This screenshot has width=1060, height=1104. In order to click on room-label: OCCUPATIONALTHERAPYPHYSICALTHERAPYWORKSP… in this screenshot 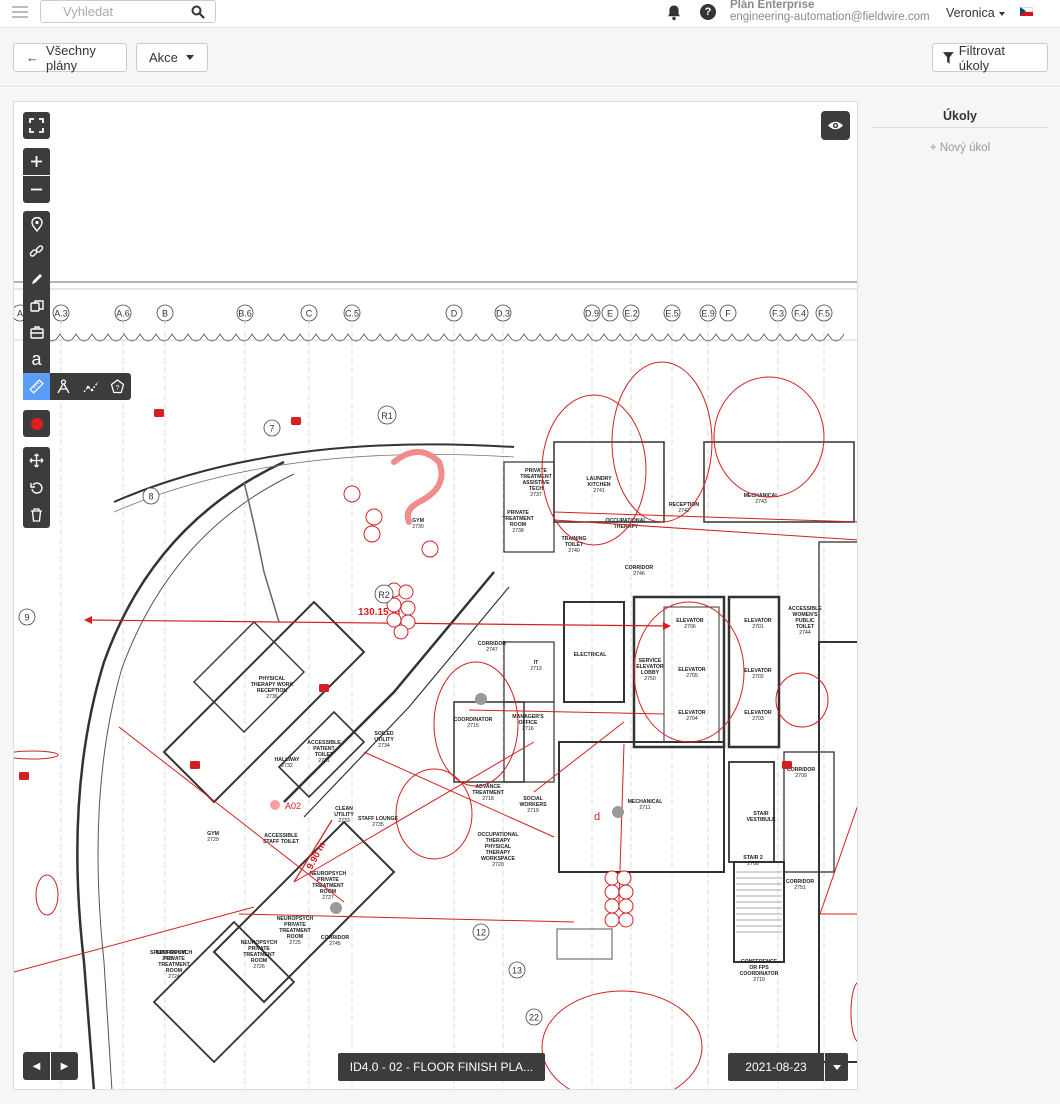, I will do `click(498, 850)`.